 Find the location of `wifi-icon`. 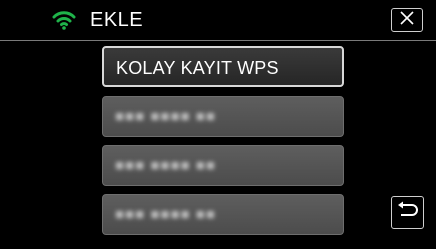

wifi-icon is located at coordinates (64, 20).